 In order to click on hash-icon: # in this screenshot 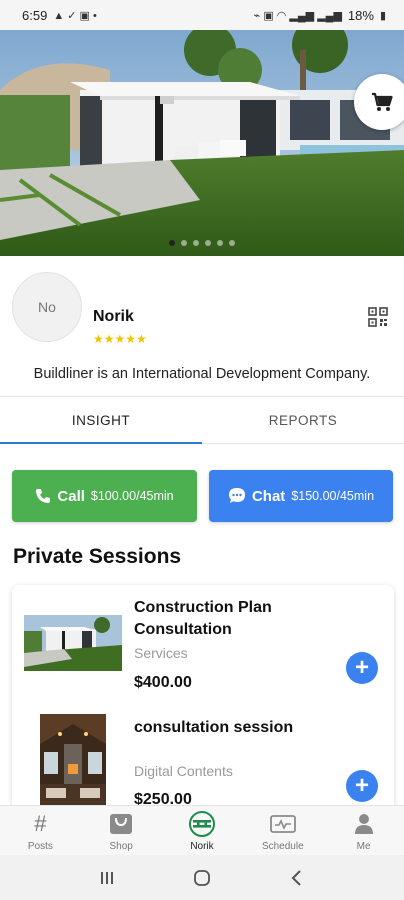, I will do `click(40, 823)`.